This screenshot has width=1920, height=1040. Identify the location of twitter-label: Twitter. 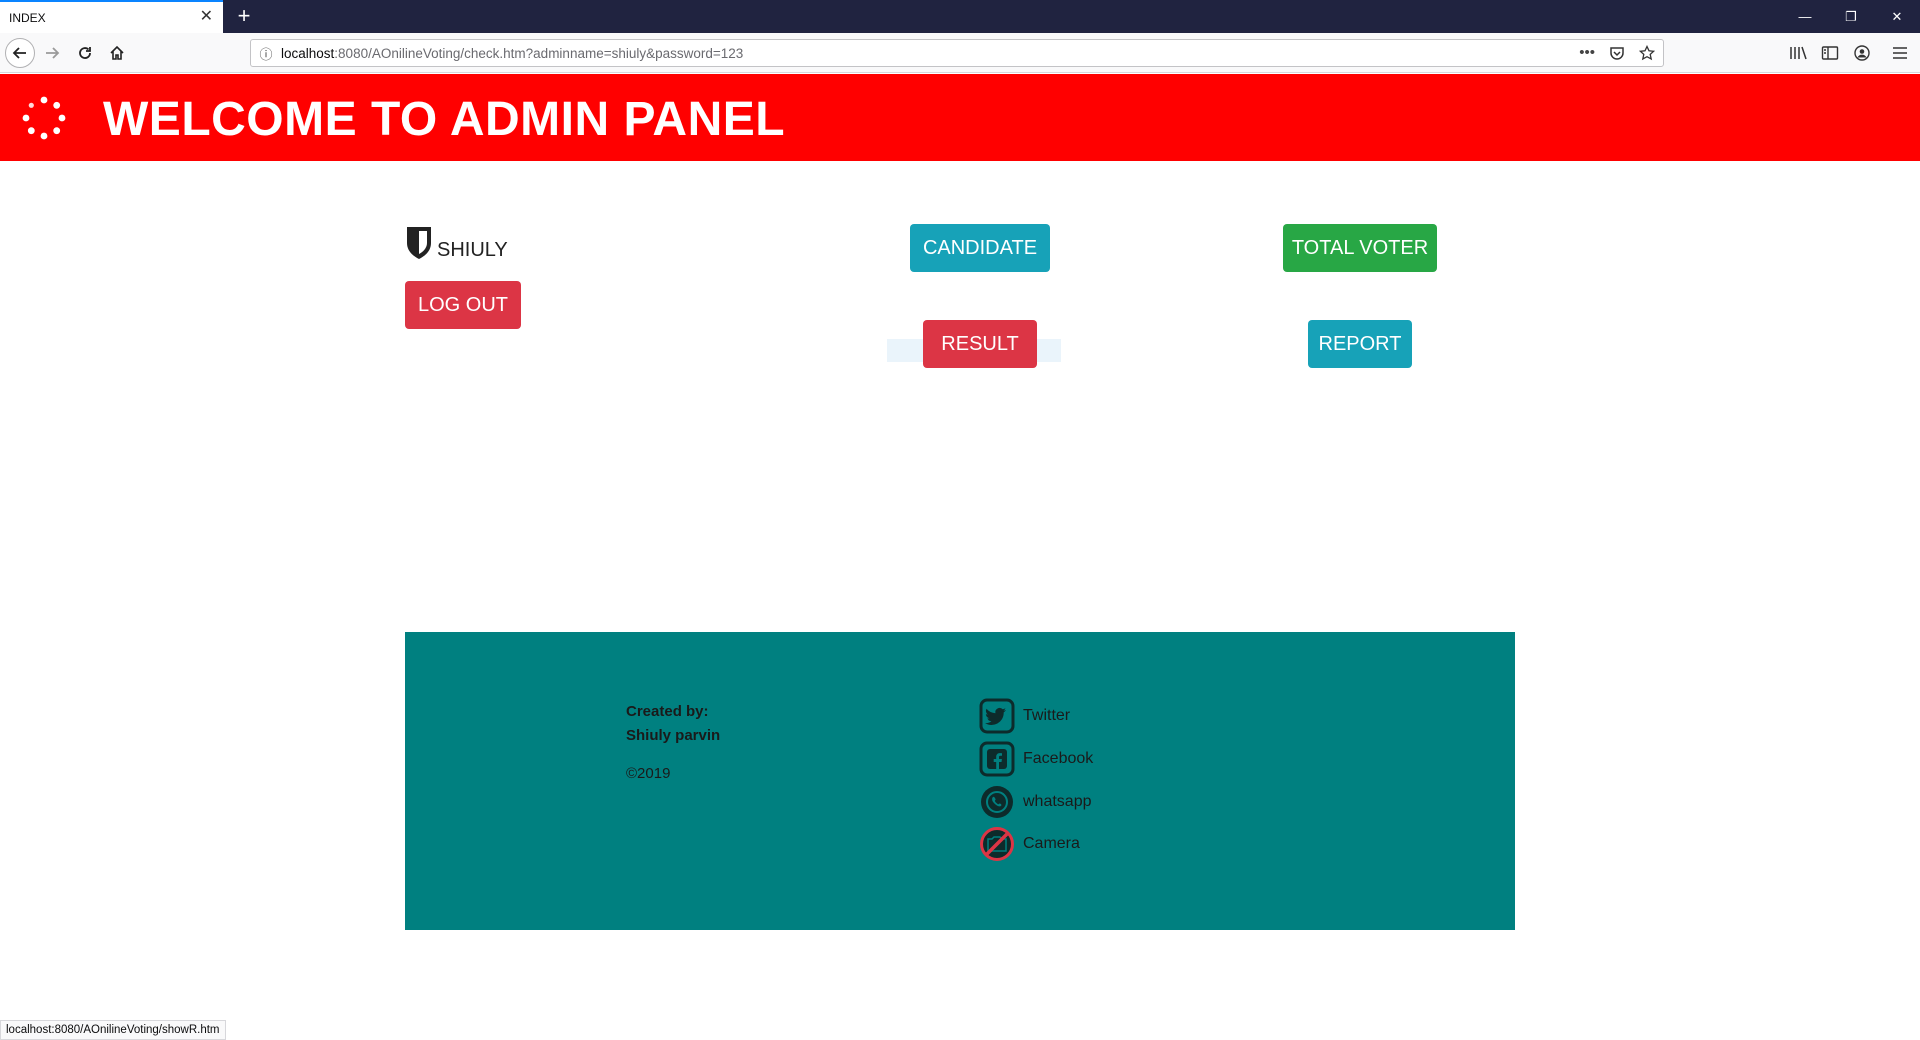
(1047, 715).